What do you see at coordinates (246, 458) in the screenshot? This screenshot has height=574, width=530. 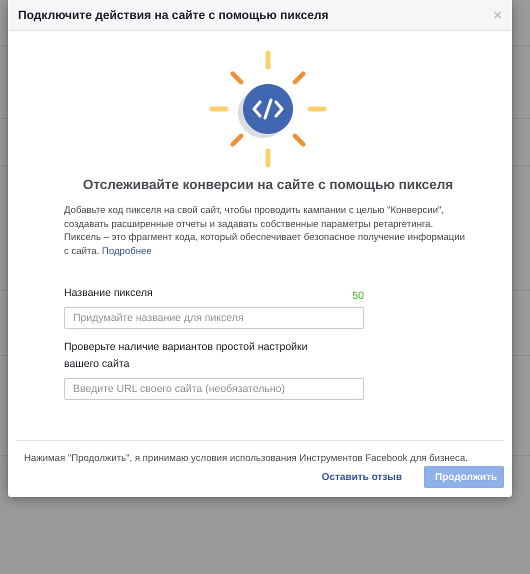 I see `terms-text: Нажимая "Продолжить", я принимаю условия использования Инструментов Facebook для бизнеса.` at bounding box center [246, 458].